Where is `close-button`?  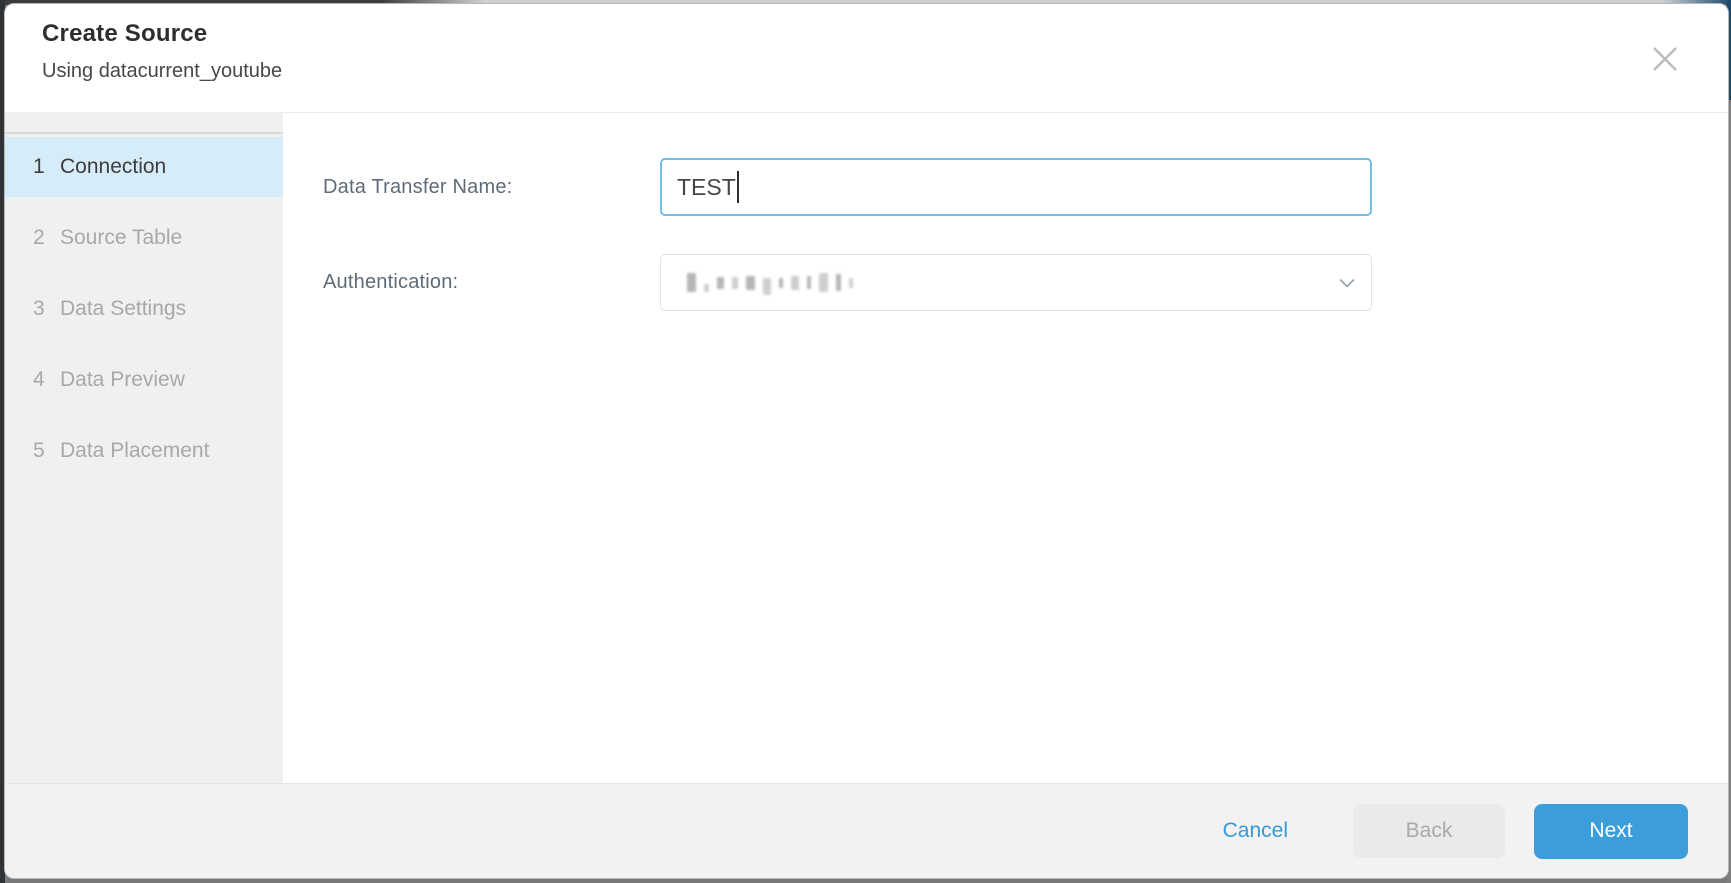 close-button is located at coordinates (1665, 59).